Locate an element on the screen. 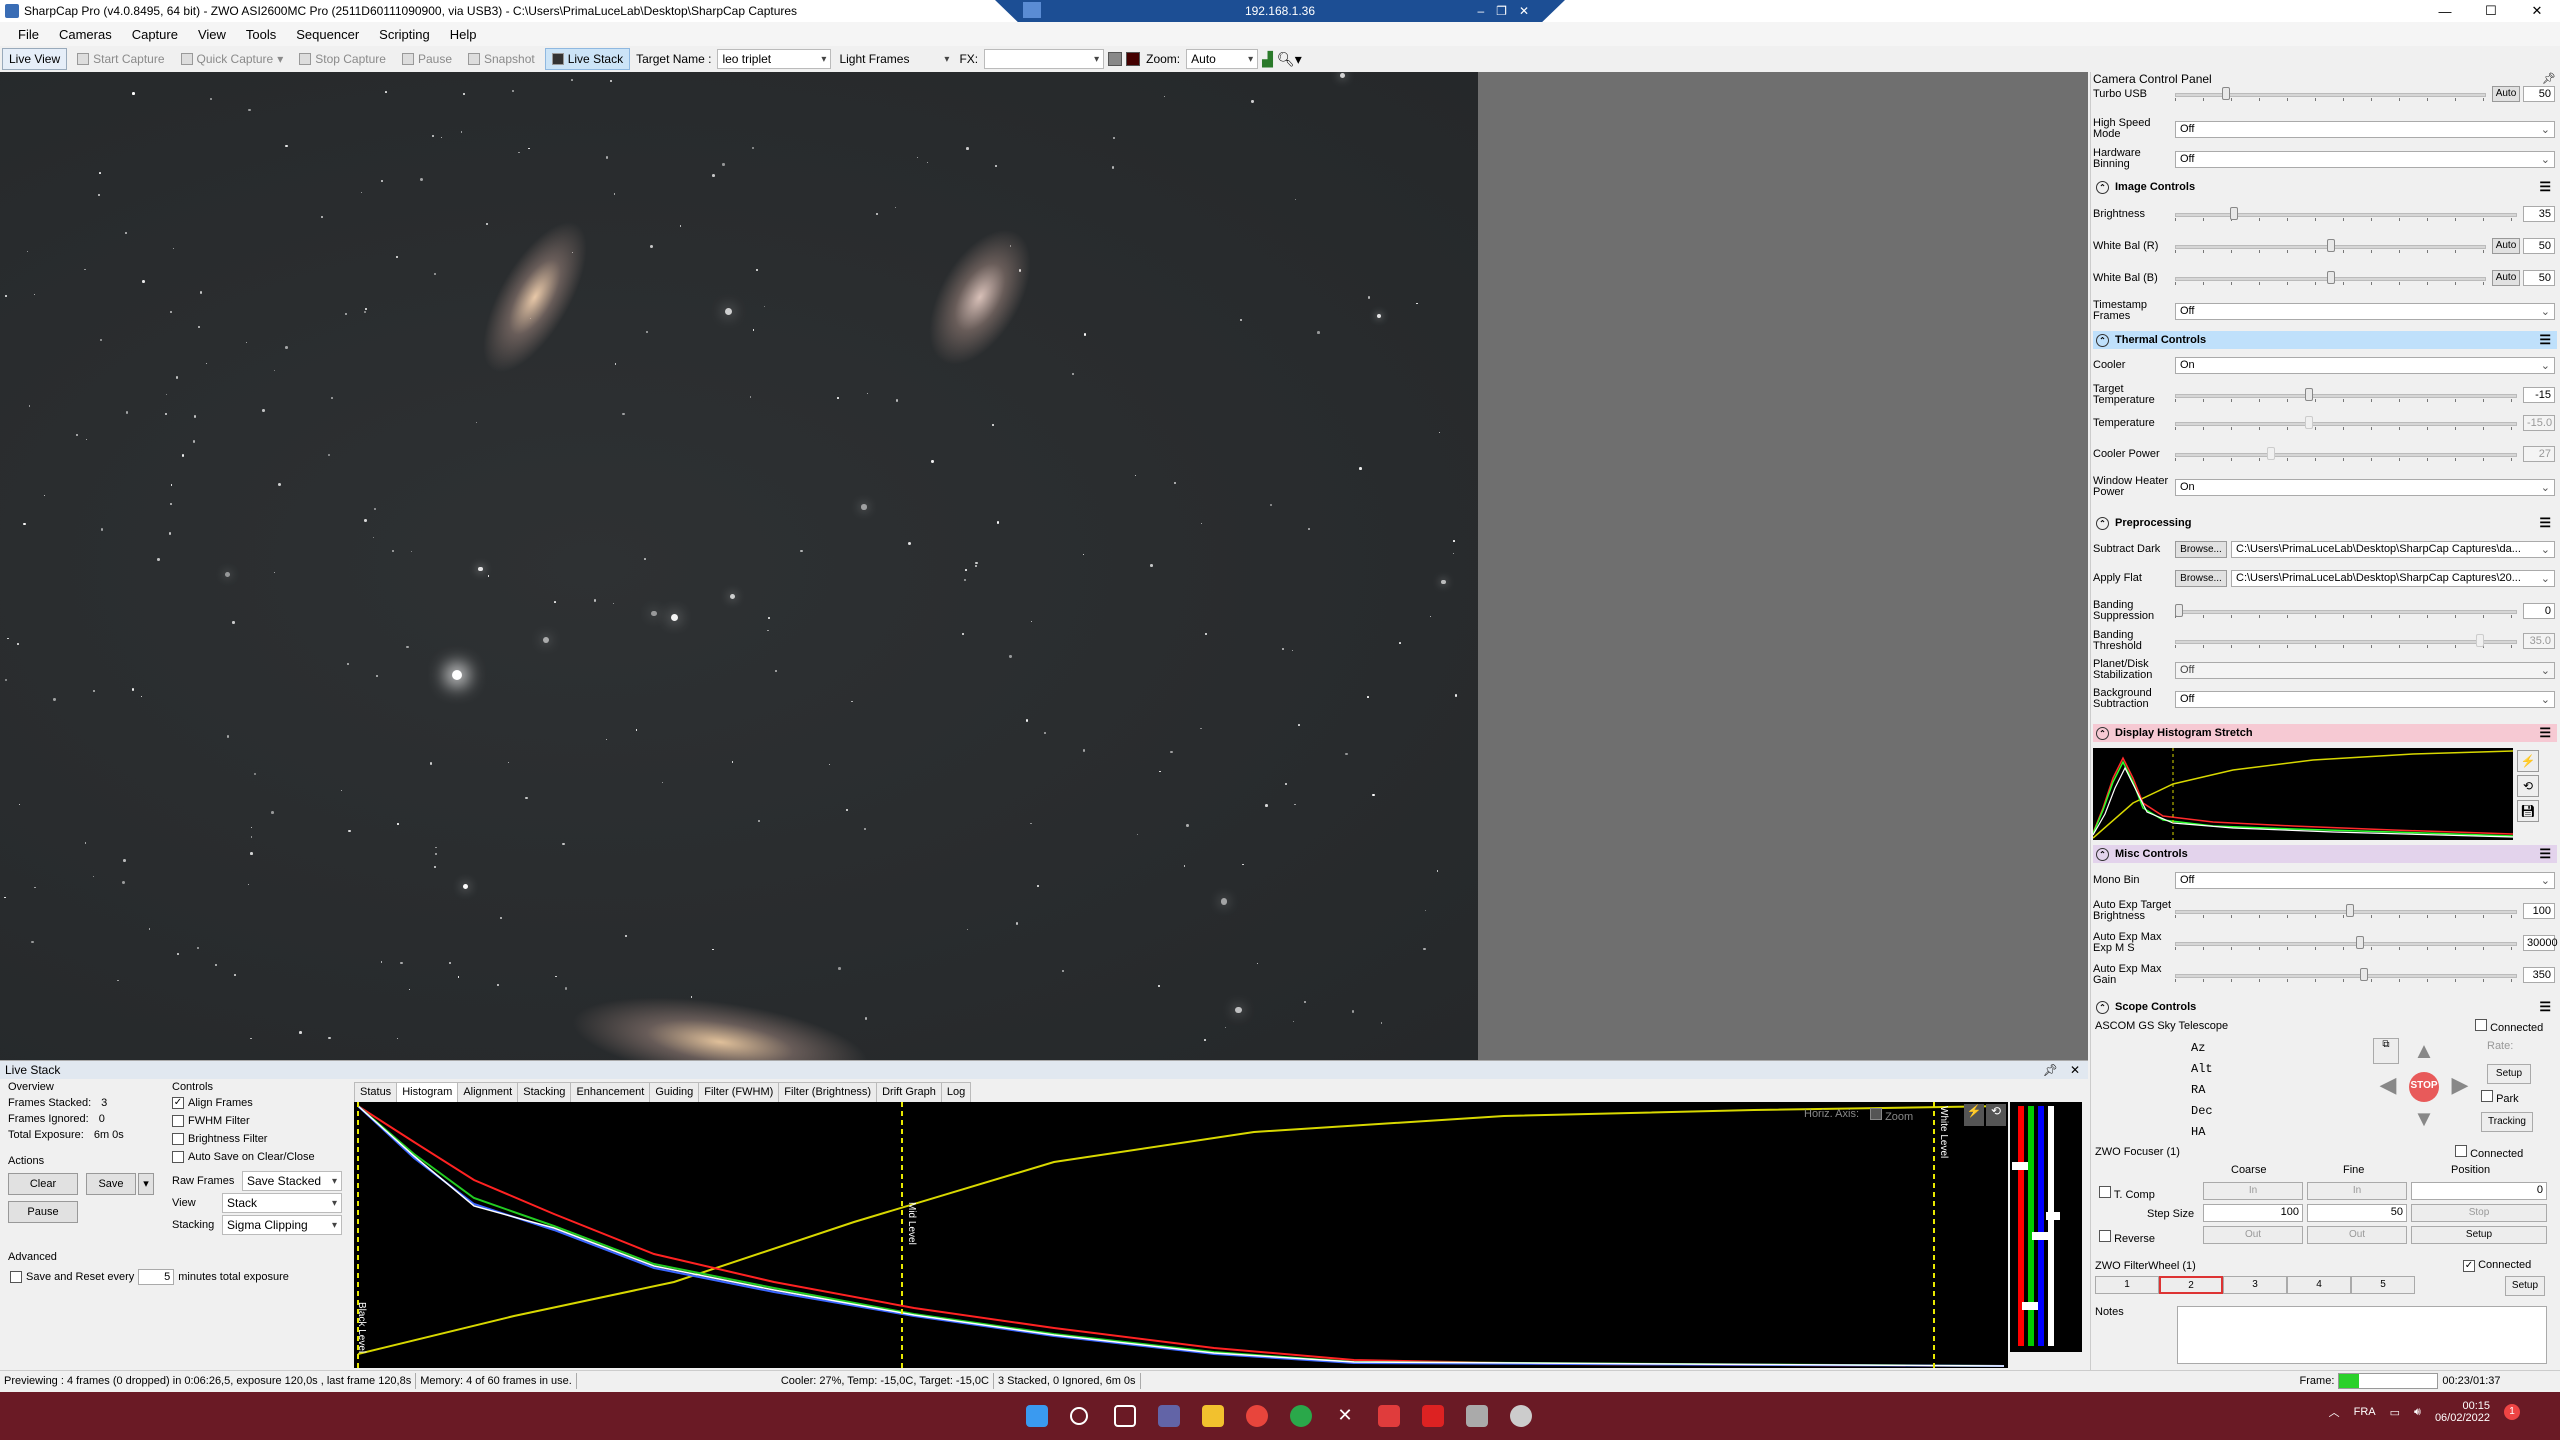 The width and height of the screenshot is (2560, 1440). chrome-icon is located at coordinates (1257, 1416).